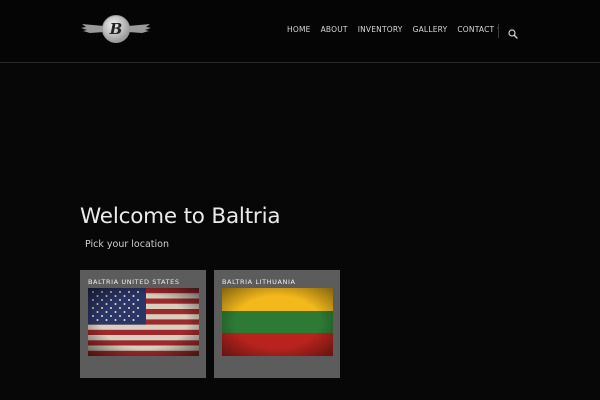  I want to click on left-wing-icon, so click(92, 28).